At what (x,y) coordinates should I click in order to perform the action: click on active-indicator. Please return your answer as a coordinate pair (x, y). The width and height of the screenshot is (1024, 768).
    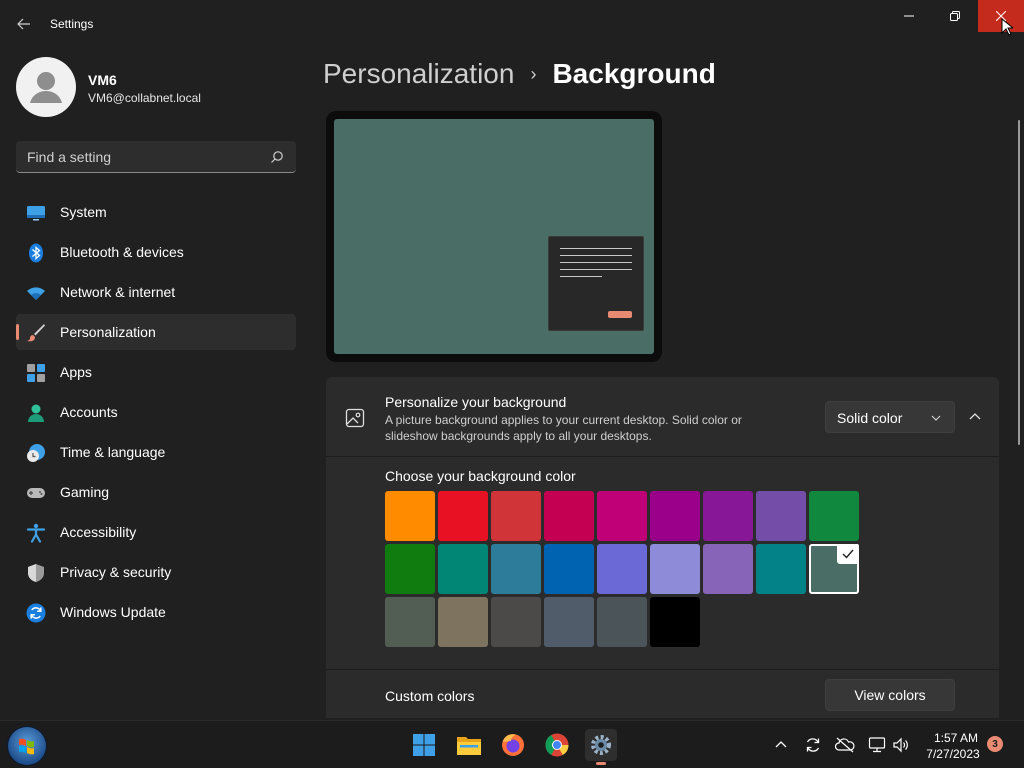
    Looking at the image, I should click on (601, 763).